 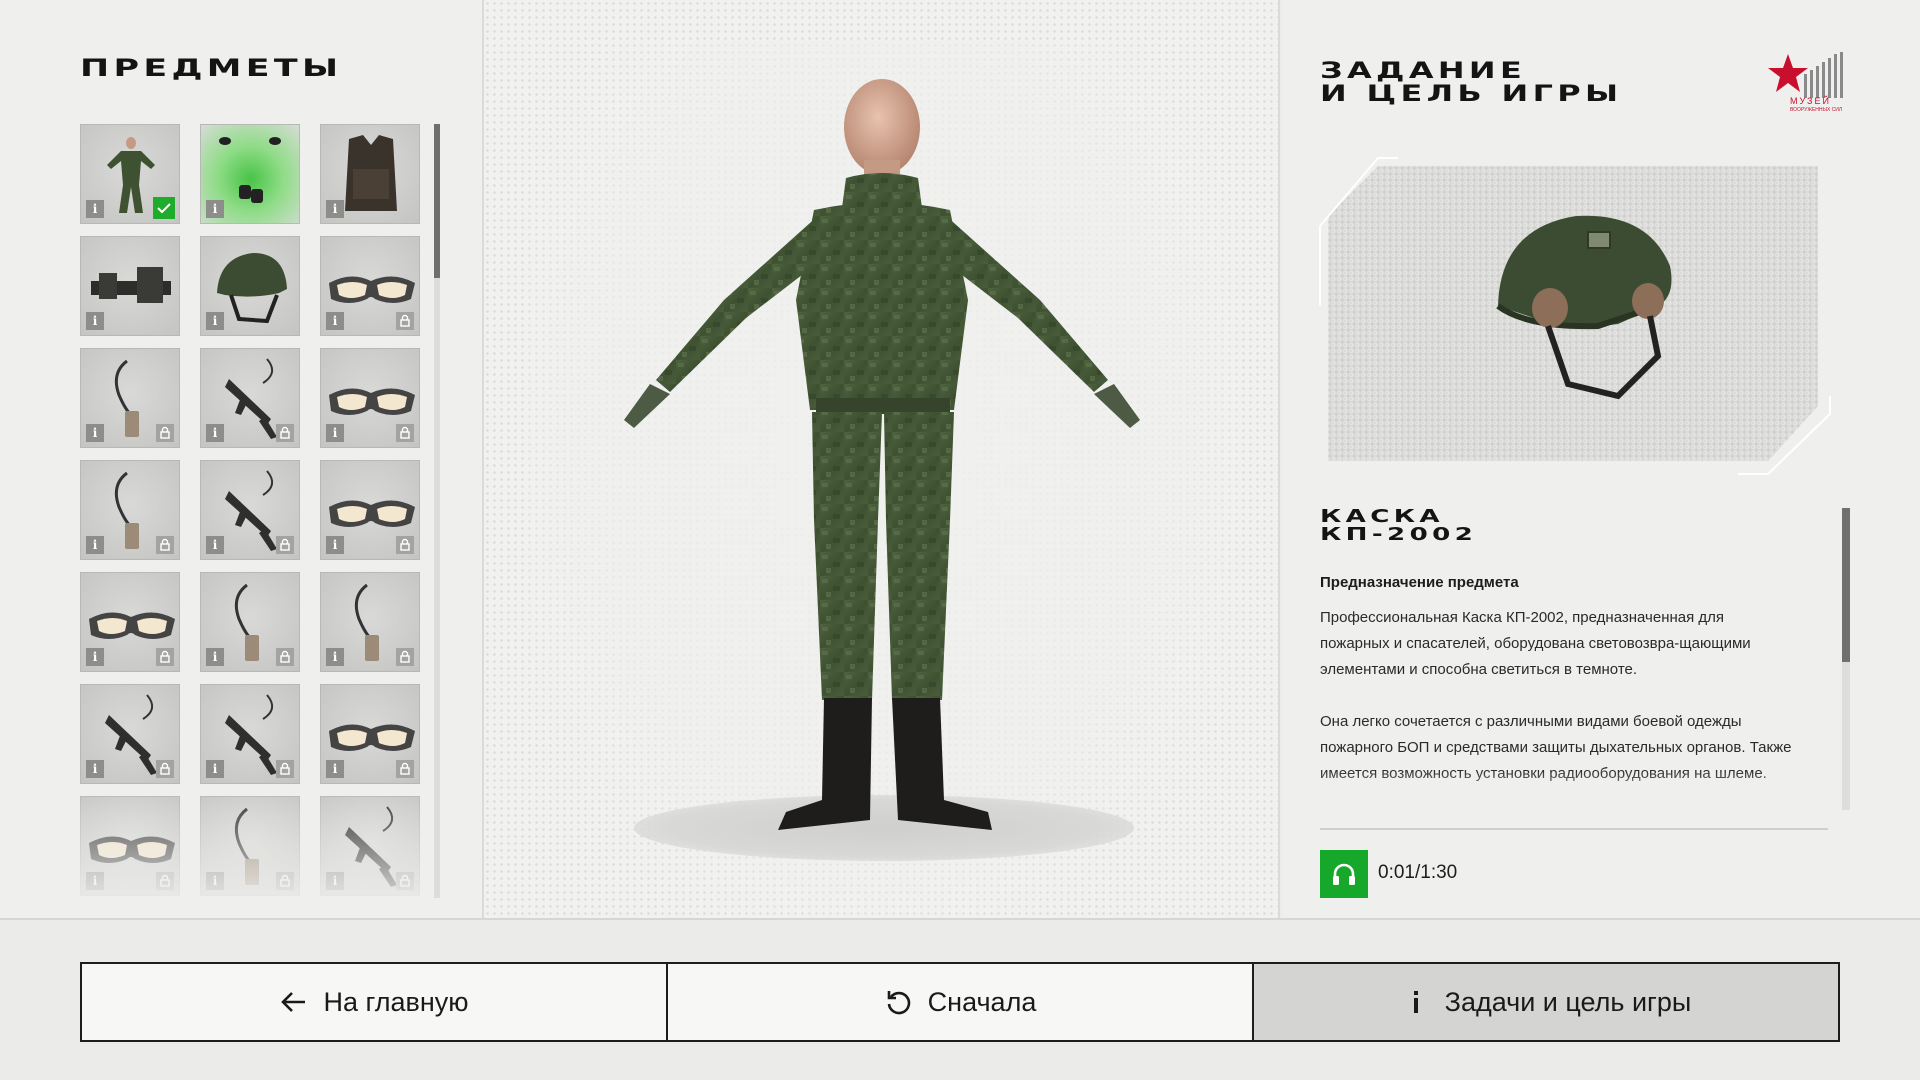 I want to click on items-scrollbar, so click(x=437, y=511).